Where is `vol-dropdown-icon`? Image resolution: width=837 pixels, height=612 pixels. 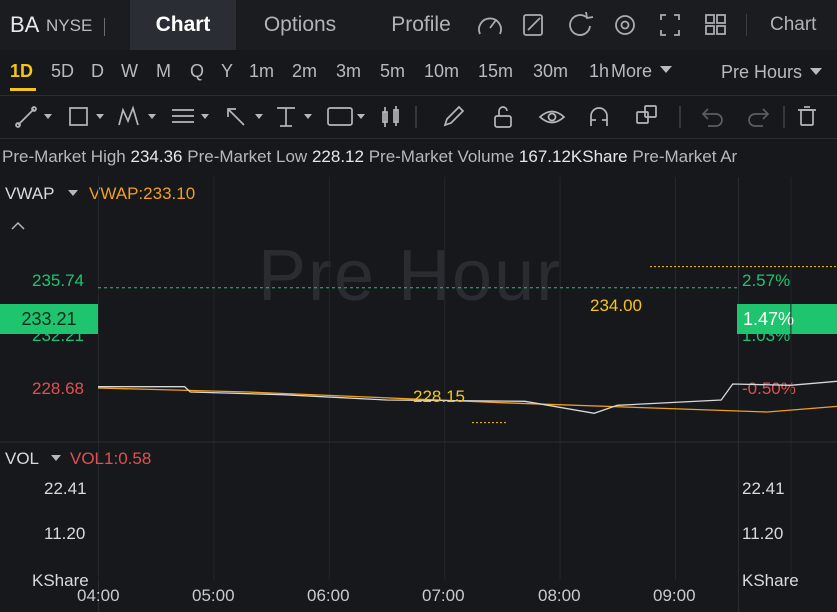
vol-dropdown-icon is located at coordinates (56, 458).